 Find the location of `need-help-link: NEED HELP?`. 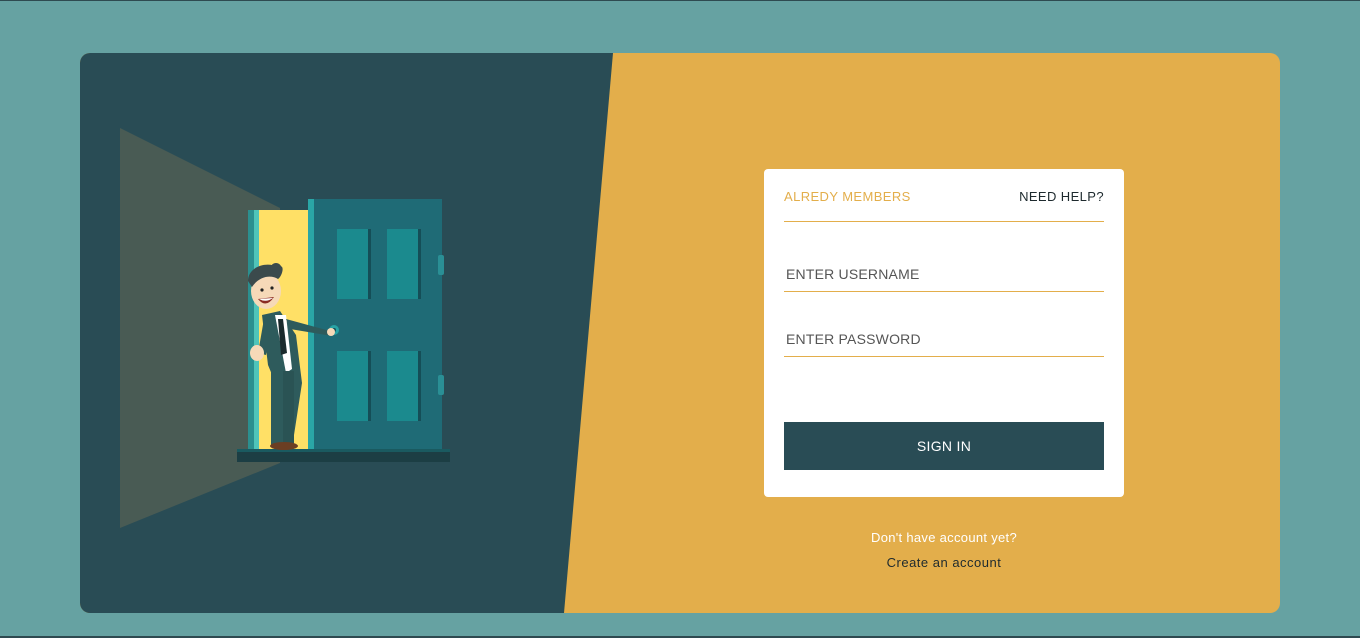

need-help-link: NEED HELP? is located at coordinates (1061, 196).